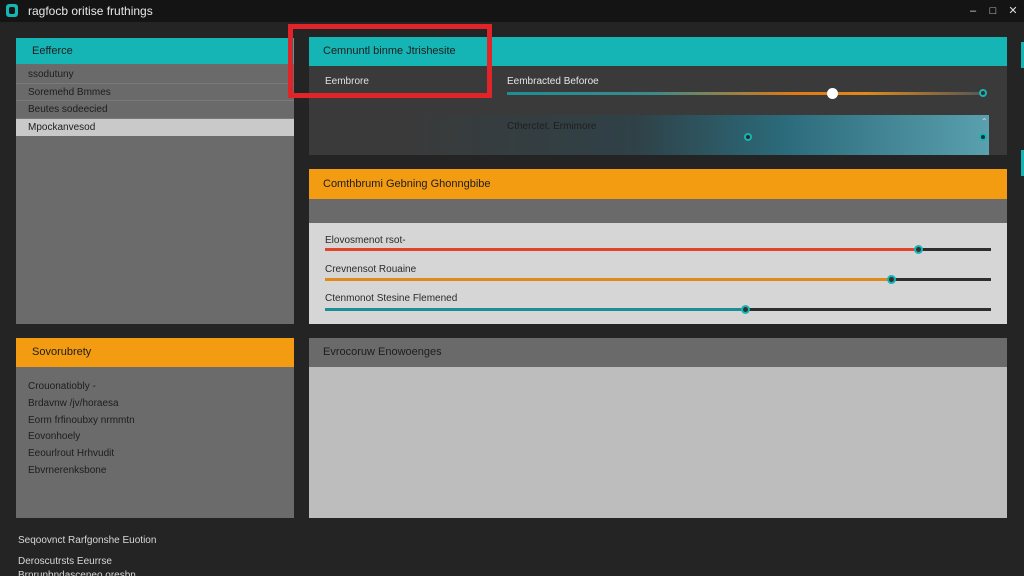  I want to click on security-list-item: Crouonatiobly -, so click(161, 389).